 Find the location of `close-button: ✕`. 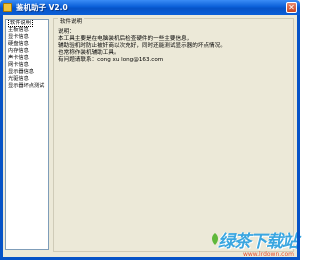

close-button: ✕ is located at coordinates (291, 7).